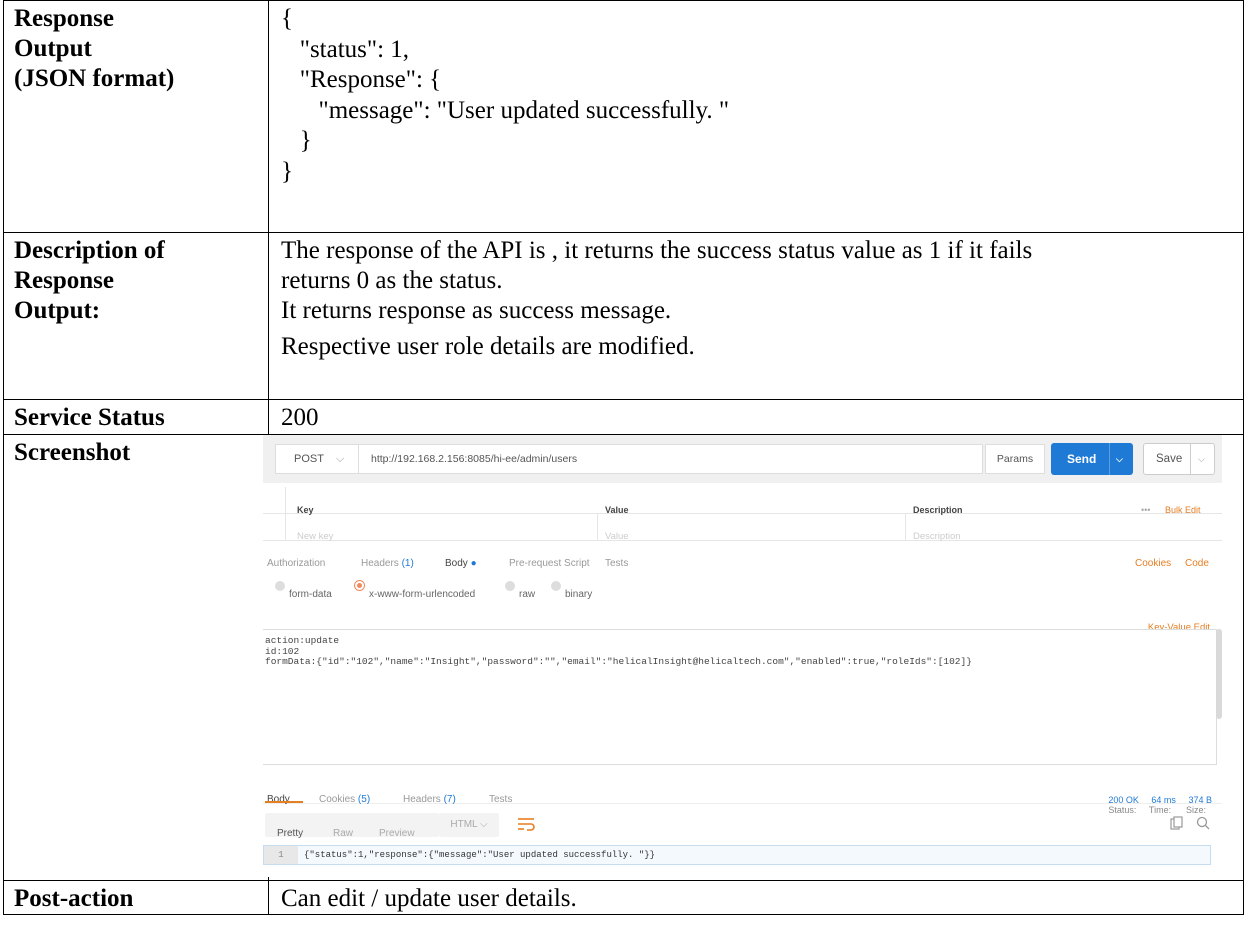  What do you see at coordinates (449, 799) in the screenshot?
I see `count-badge: (7)` at bounding box center [449, 799].